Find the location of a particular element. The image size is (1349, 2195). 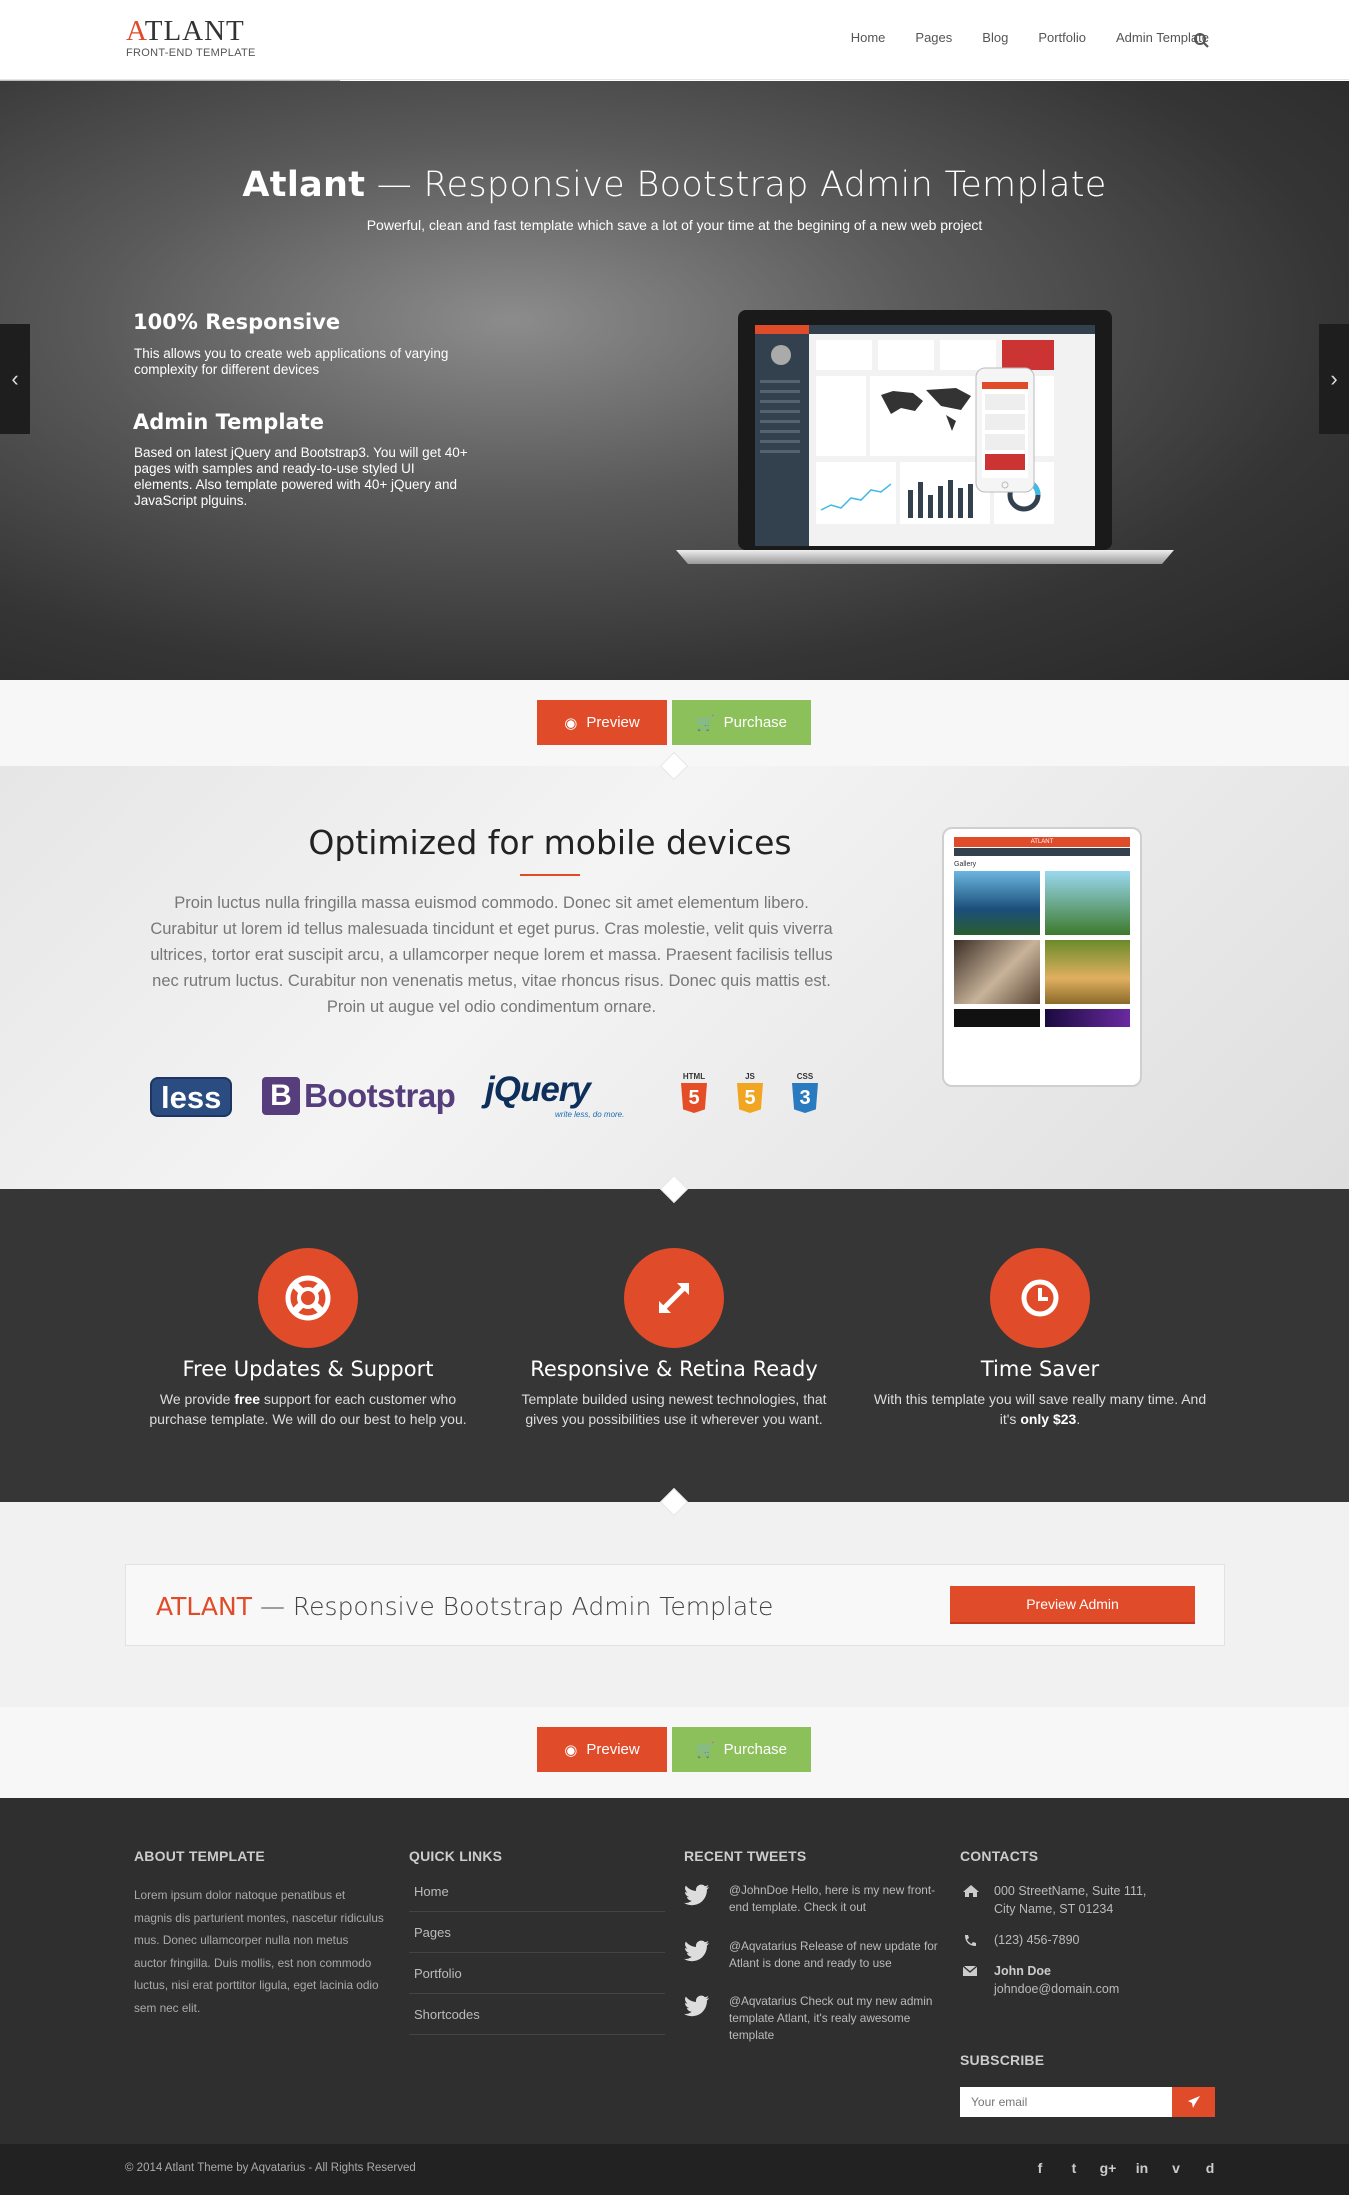

slider-prev-button: ‹ is located at coordinates (15, 379).